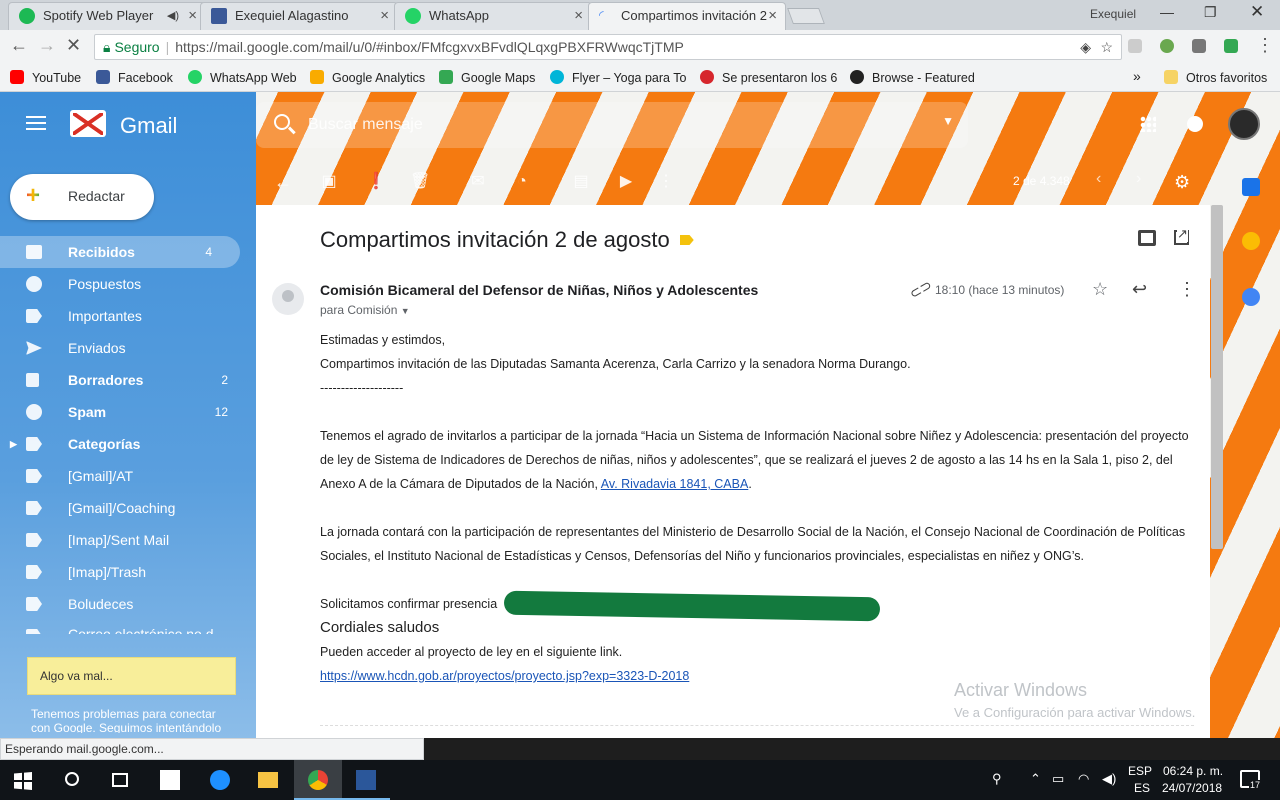 The image size is (1280, 800). What do you see at coordinates (675, 484) in the screenshot?
I see `address-link: Av. Rivadavia 1841, CABA` at bounding box center [675, 484].